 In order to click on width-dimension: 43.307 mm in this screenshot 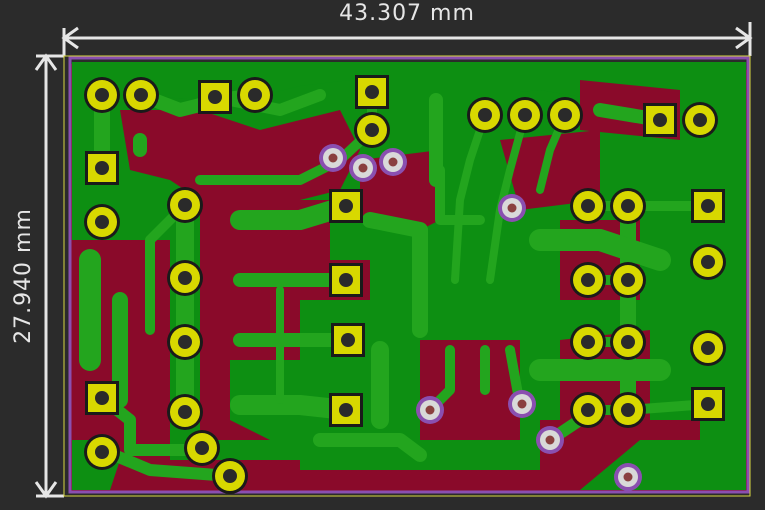, I will do `click(407, 28)`.